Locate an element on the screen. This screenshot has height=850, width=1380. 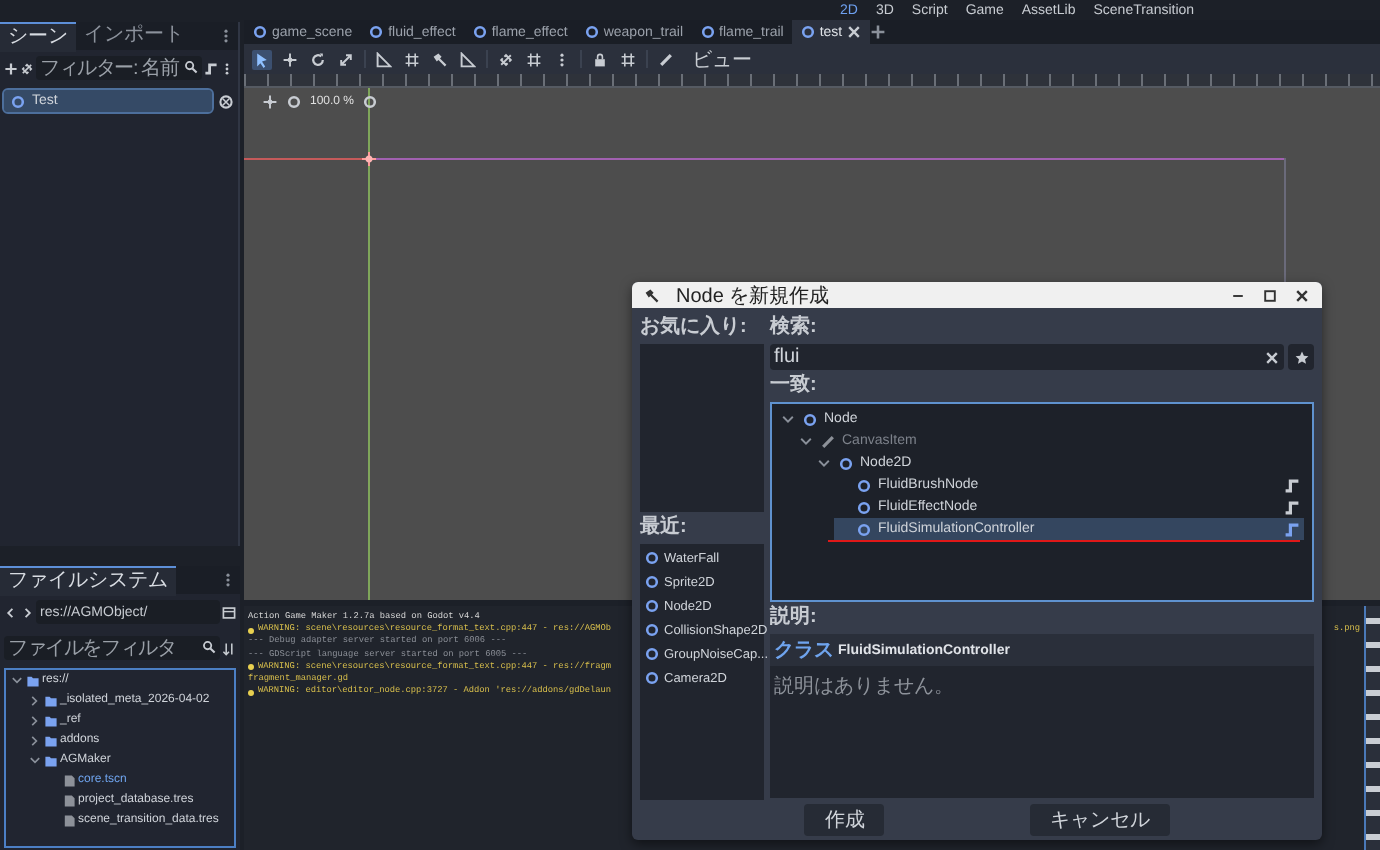
dock-tab: インポート is located at coordinates (134, 36).